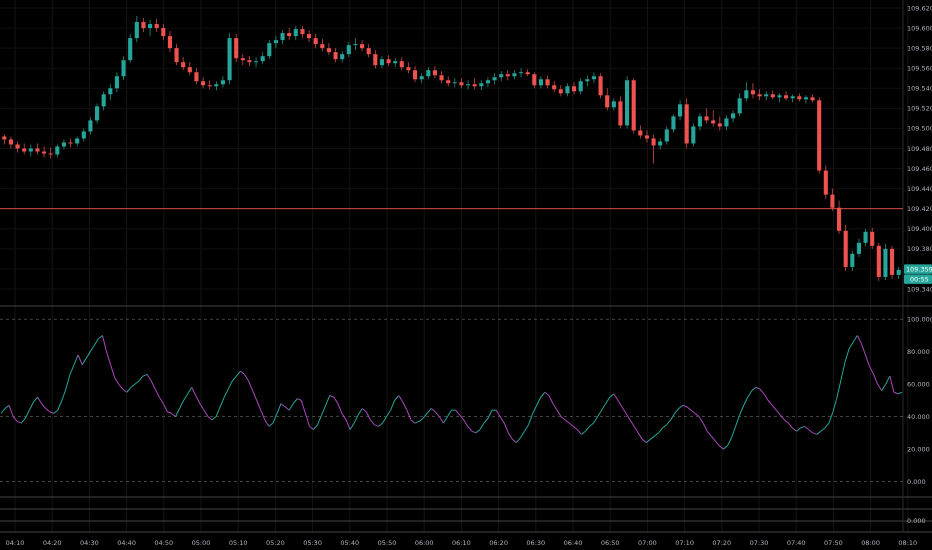 Image resolution: width=932 pixels, height=550 pixels. Describe the element at coordinates (918, 384) in the screenshot. I see `oscillator-tick-label: 60.000` at that location.